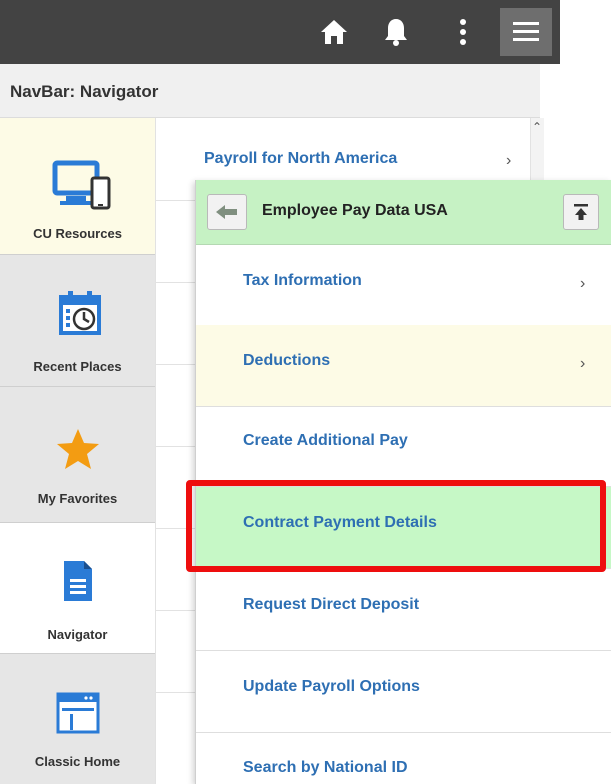 The height and width of the screenshot is (784, 611). What do you see at coordinates (526, 32) in the screenshot?
I see `hamburger-icon` at bounding box center [526, 32].